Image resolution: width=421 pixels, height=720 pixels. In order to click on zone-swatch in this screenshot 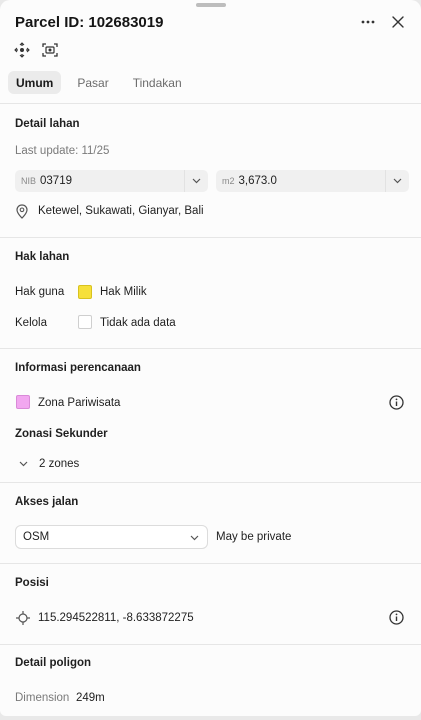, I will do `click(23, 402)`.